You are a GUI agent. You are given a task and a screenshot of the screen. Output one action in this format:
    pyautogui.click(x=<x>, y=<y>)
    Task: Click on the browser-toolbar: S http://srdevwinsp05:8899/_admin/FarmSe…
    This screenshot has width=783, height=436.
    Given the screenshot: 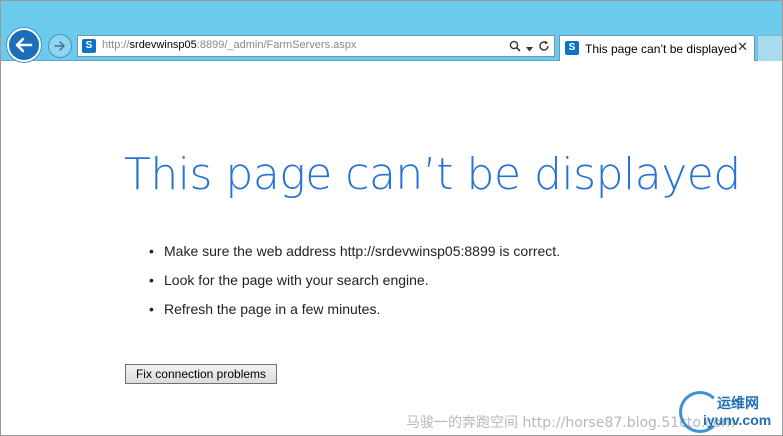 What is the action you would take?
    pyautogui.click(x=391, y=31)
    